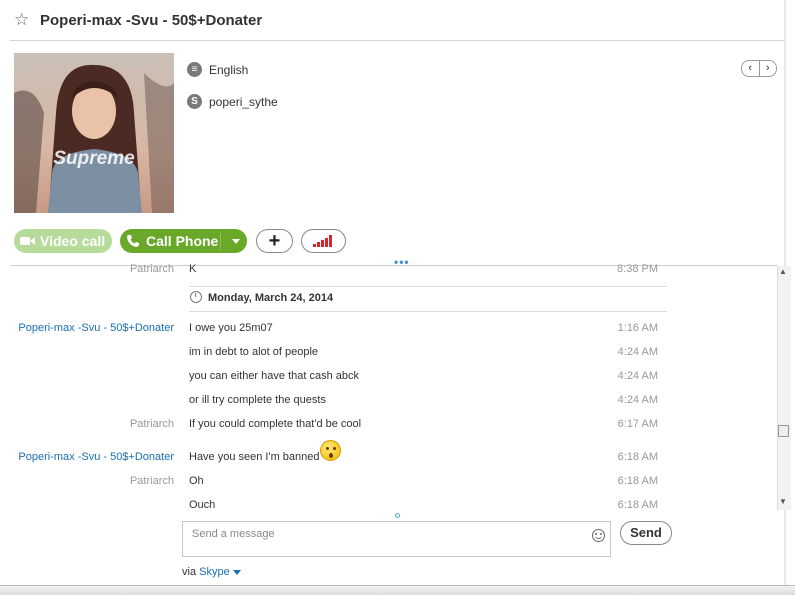 The height and width of the screenshot is (595, 795). Describe the element at coordinates (783, 501) in the screenshot. I see `scroll-down-icon: ▼` at that location.